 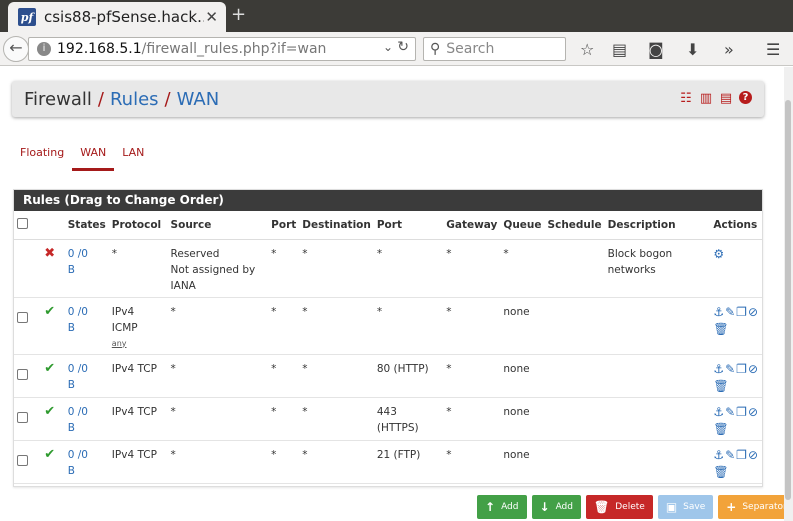 What do you see at coordinates (656, 49) in the screenshot?
I see `pocket-icon: ◙` at bounding box center [656, 49].